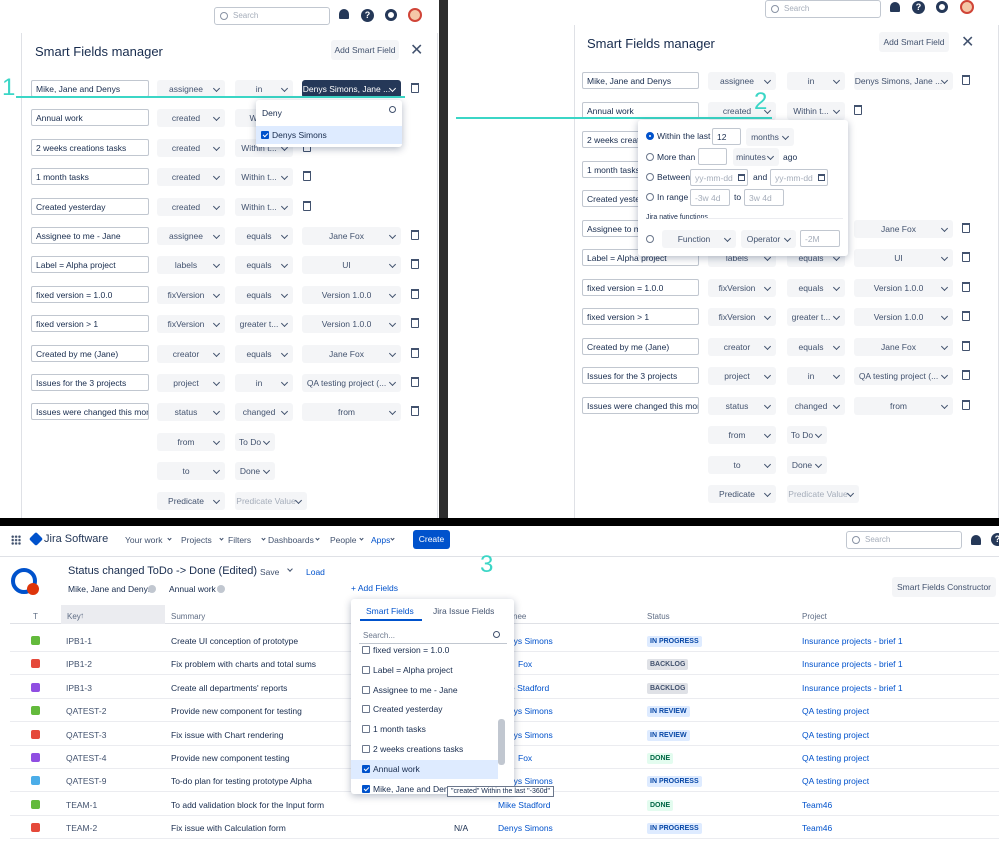  Describe the element at coordinates (110, 589) in the screenshot. I see `chip-smart-field-1: Mike, Jane and Denys` at that location.